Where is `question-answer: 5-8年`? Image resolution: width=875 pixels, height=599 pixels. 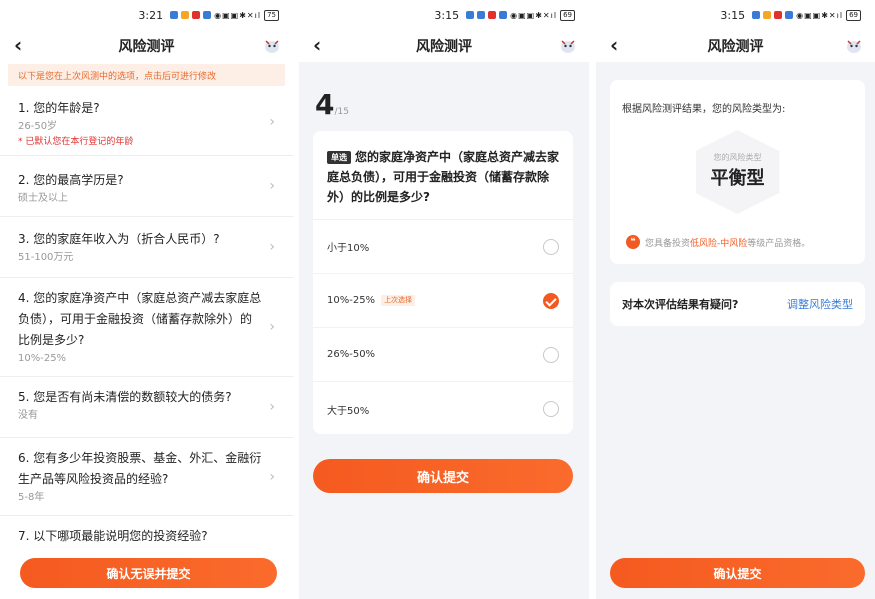 question-answer: 5-8年 is located at coordinates (31, 497).